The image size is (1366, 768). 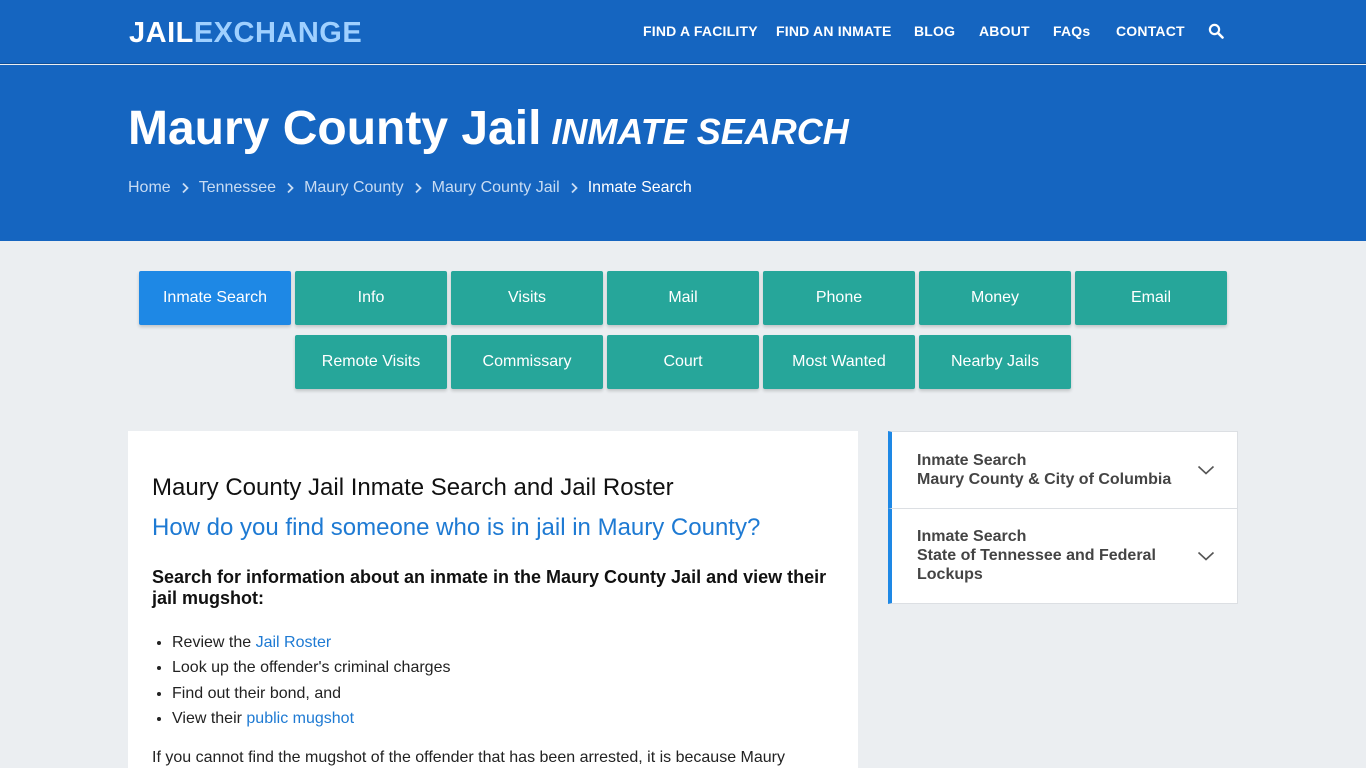 I want to click on nav-faqs: FAQs, so click(x=1071, y=31).